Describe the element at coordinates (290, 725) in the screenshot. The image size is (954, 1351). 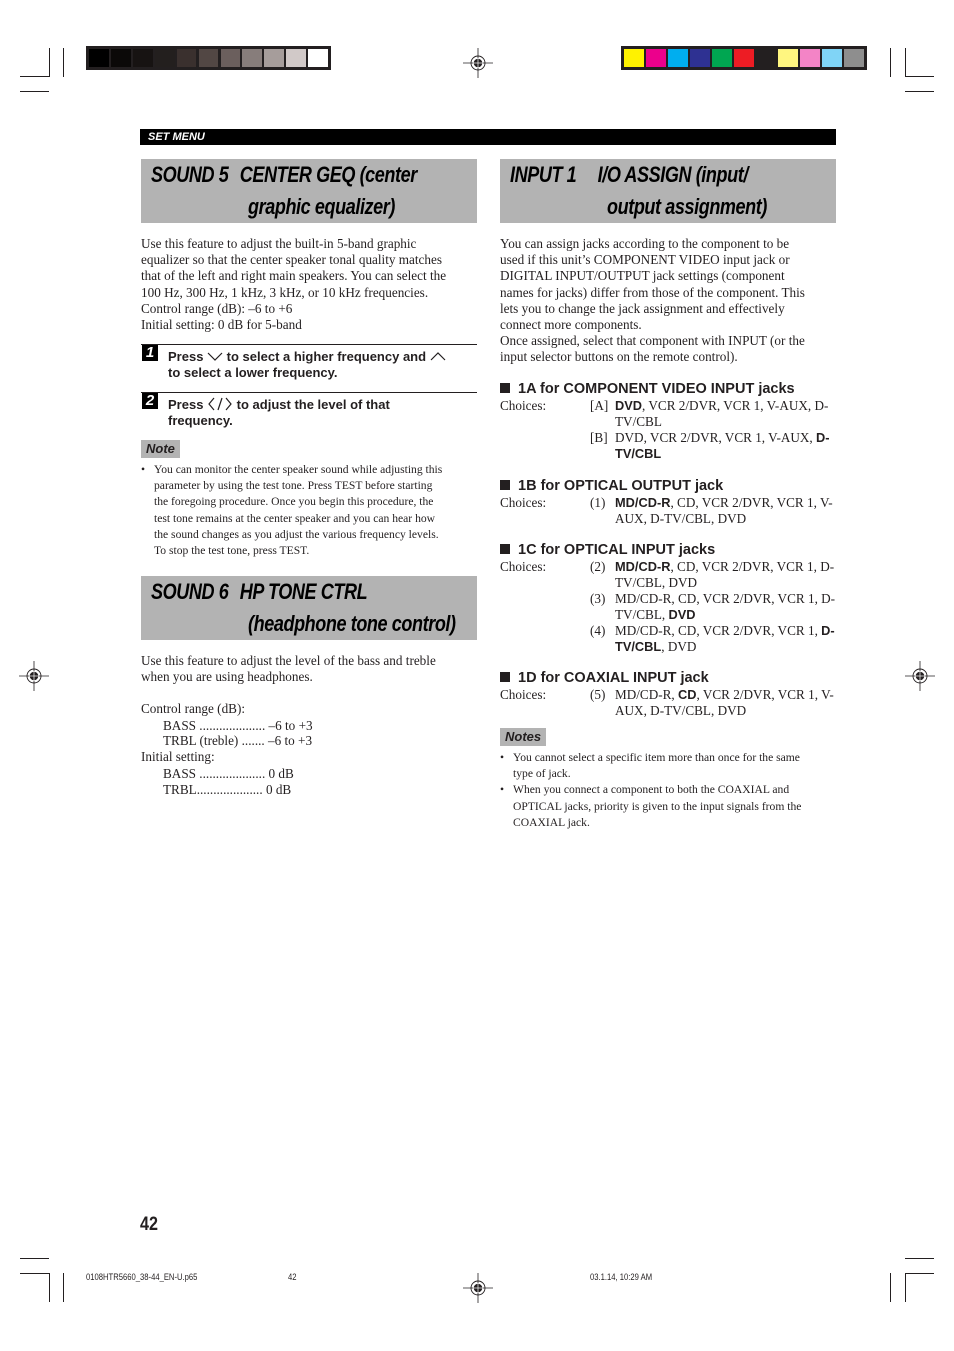
I see `spec-value: –6 to +3` at that location.